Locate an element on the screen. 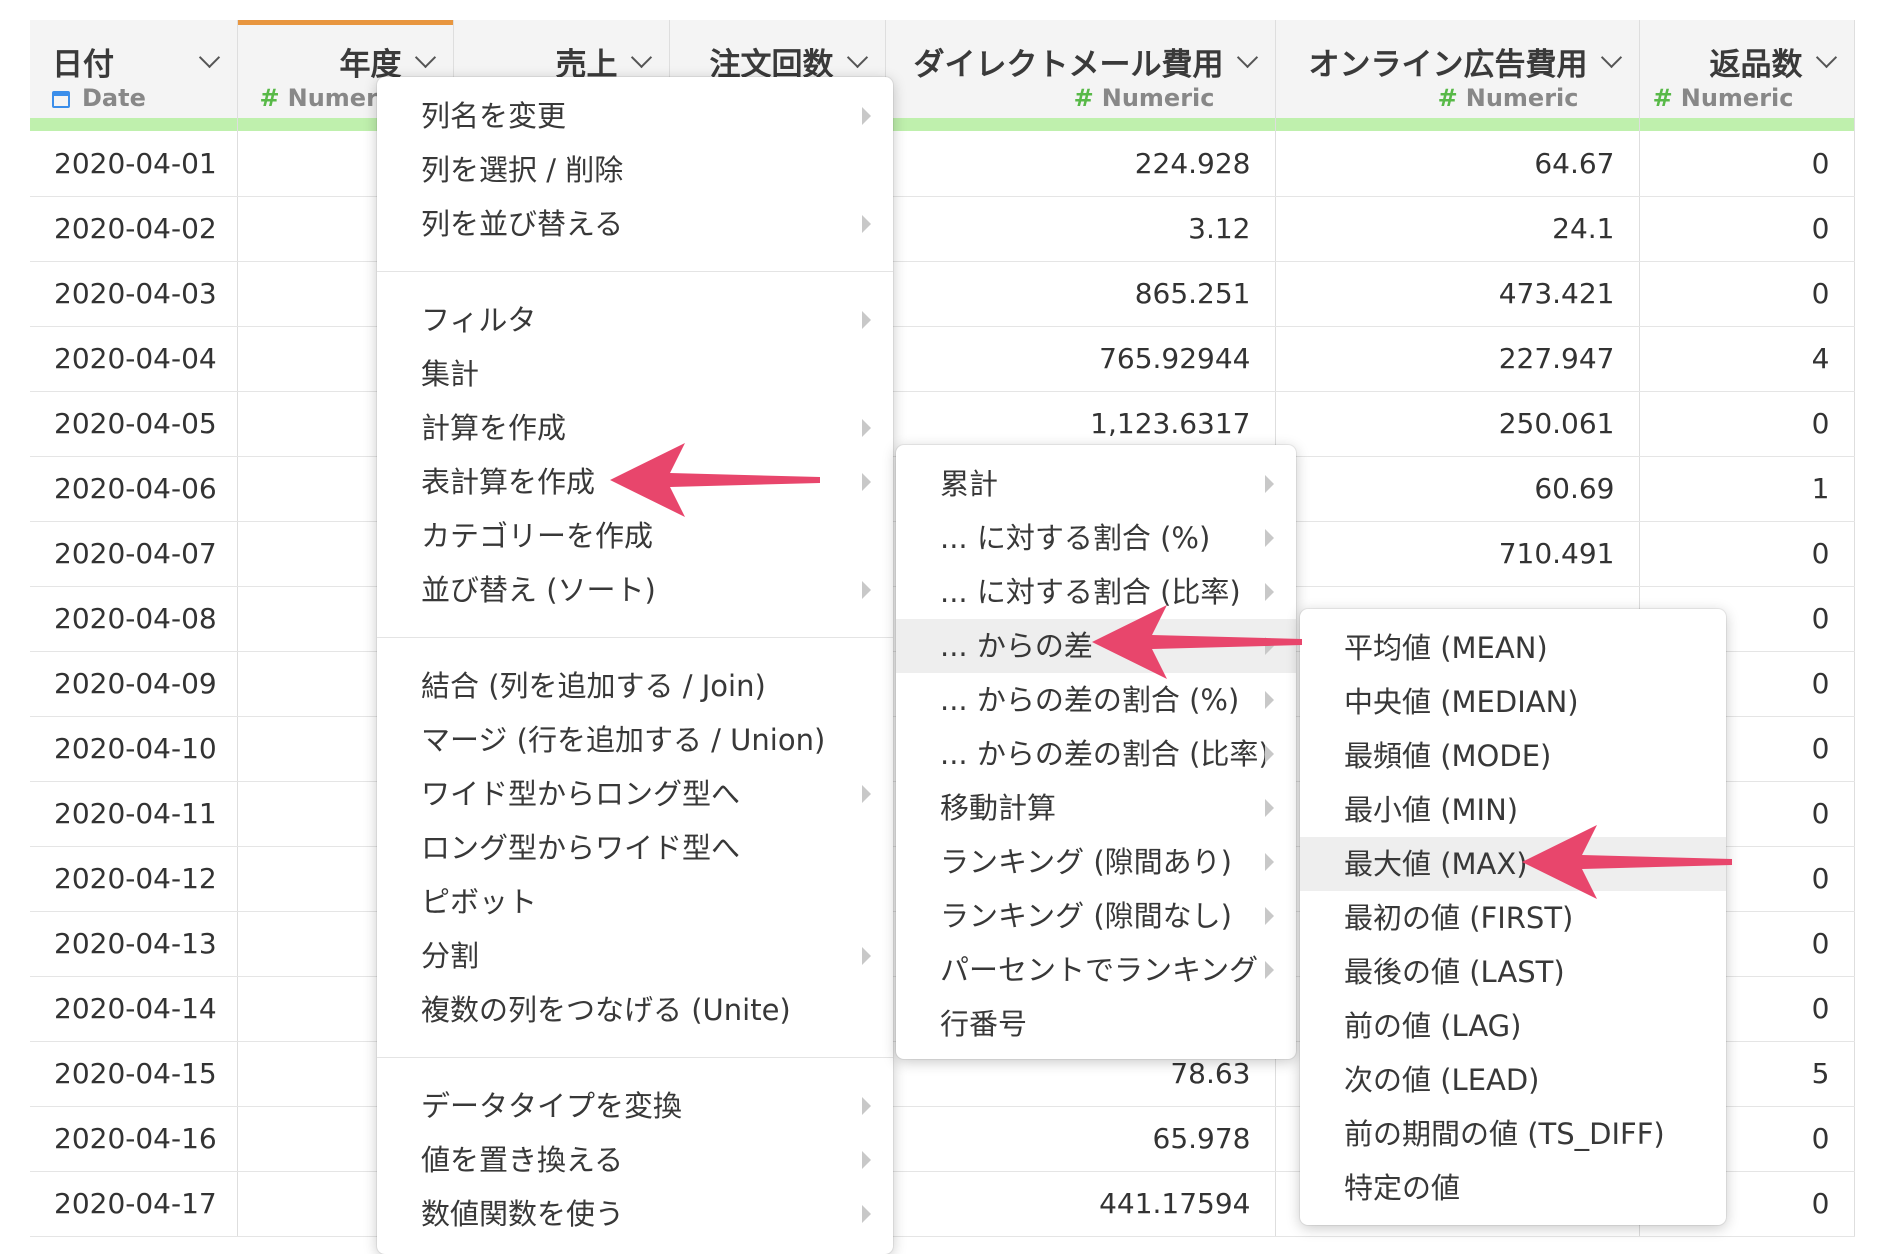  table-cell: 2020-04-13 is located at coordinates (134, 944).